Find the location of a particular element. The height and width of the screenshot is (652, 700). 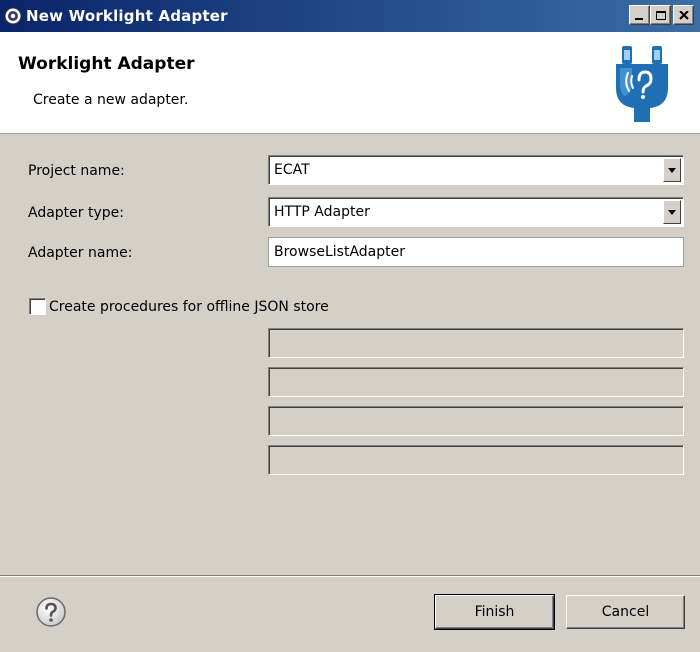

adapter-name-input is located at coordinates (476, 252).